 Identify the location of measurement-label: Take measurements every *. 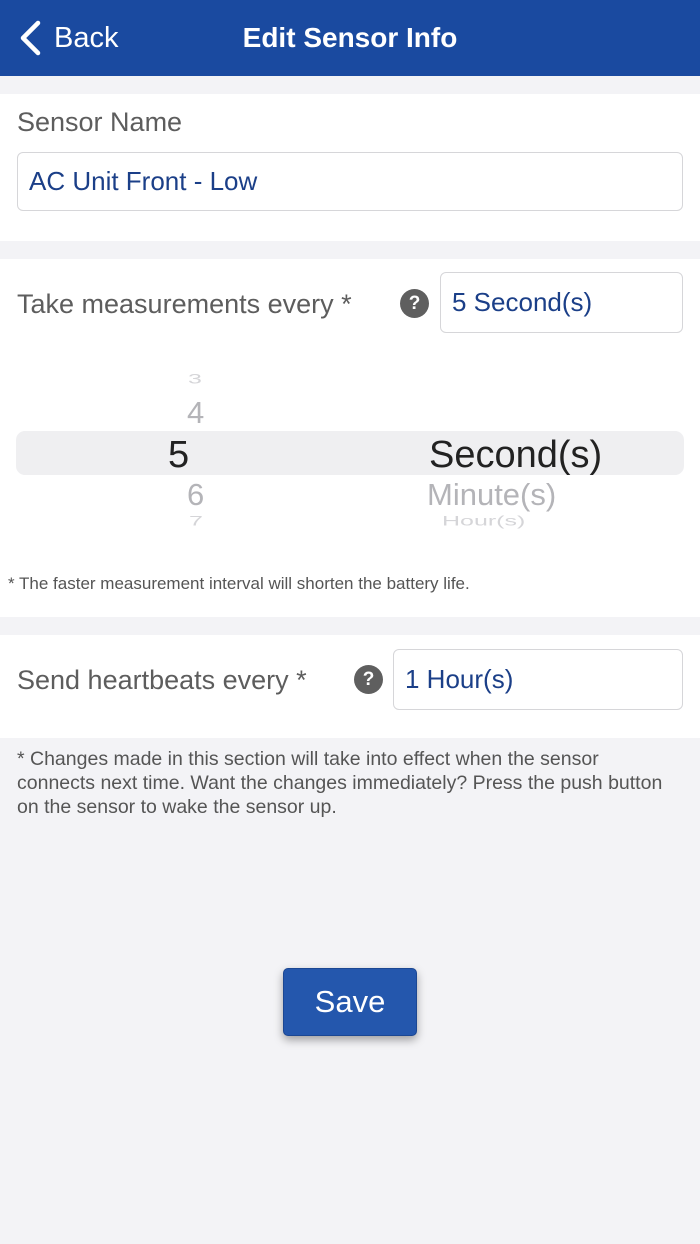
(184, 304).